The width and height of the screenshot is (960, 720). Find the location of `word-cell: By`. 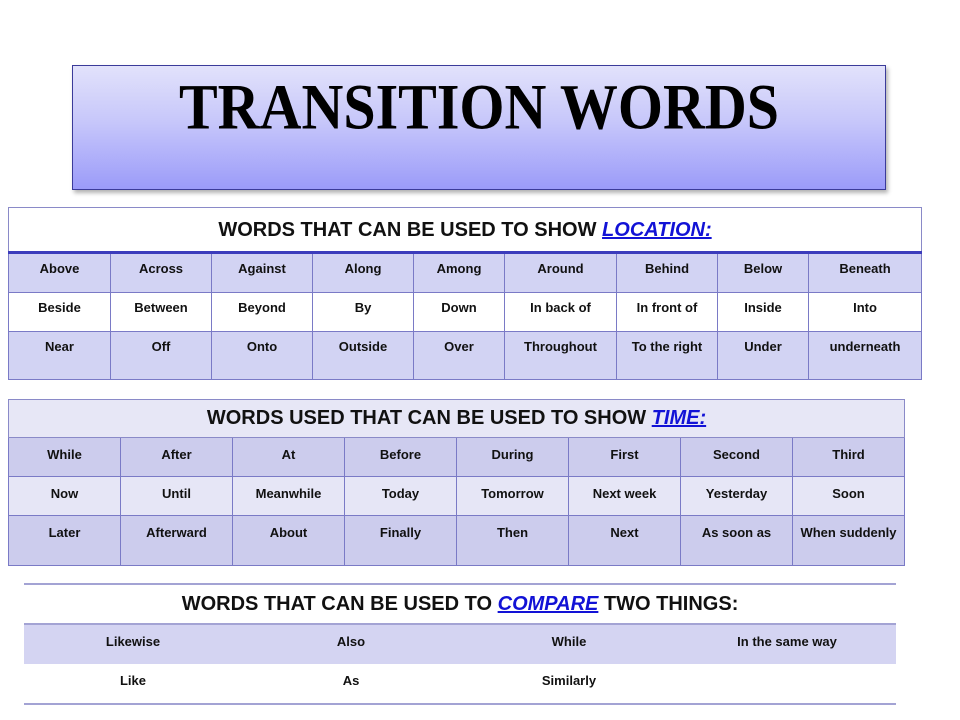

word-cell: By is located at coordinates (363, 312).